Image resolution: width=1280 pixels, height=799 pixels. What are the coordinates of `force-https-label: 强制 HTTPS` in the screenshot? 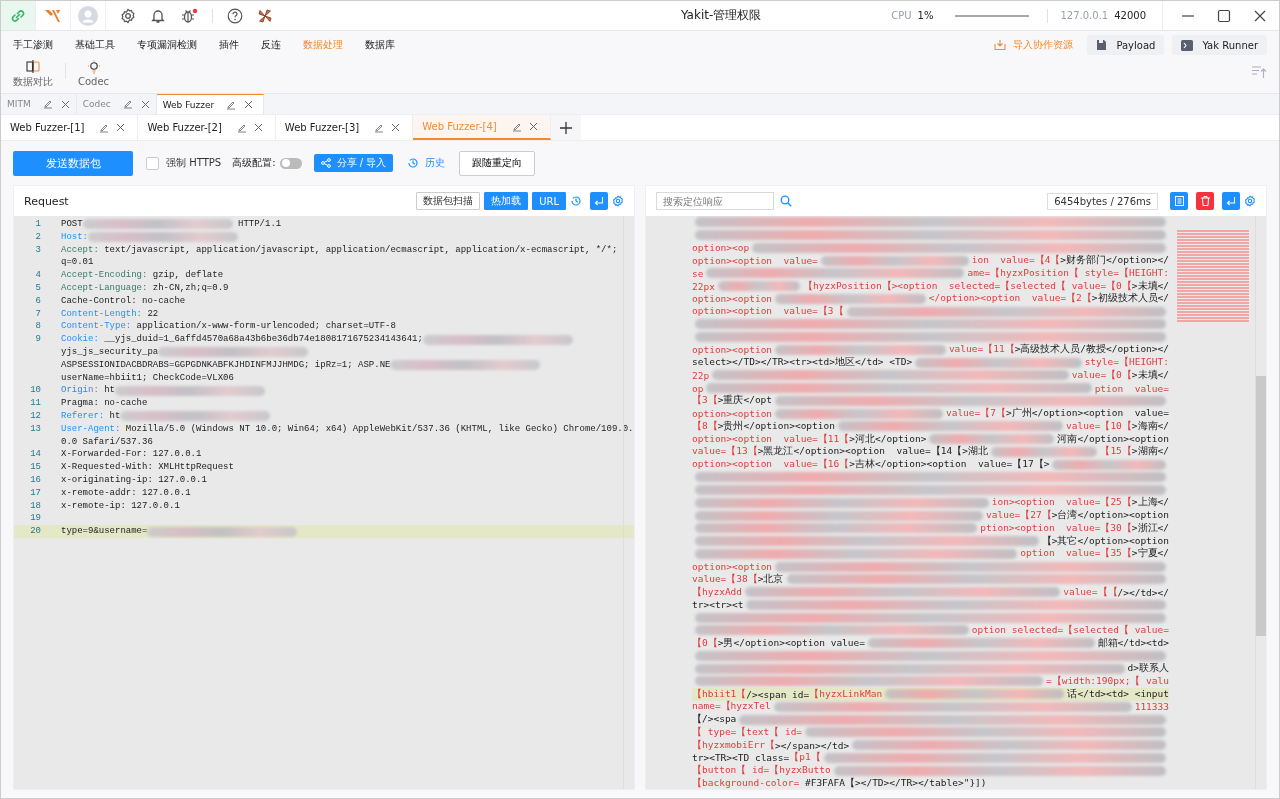 It's located at (194, 163).